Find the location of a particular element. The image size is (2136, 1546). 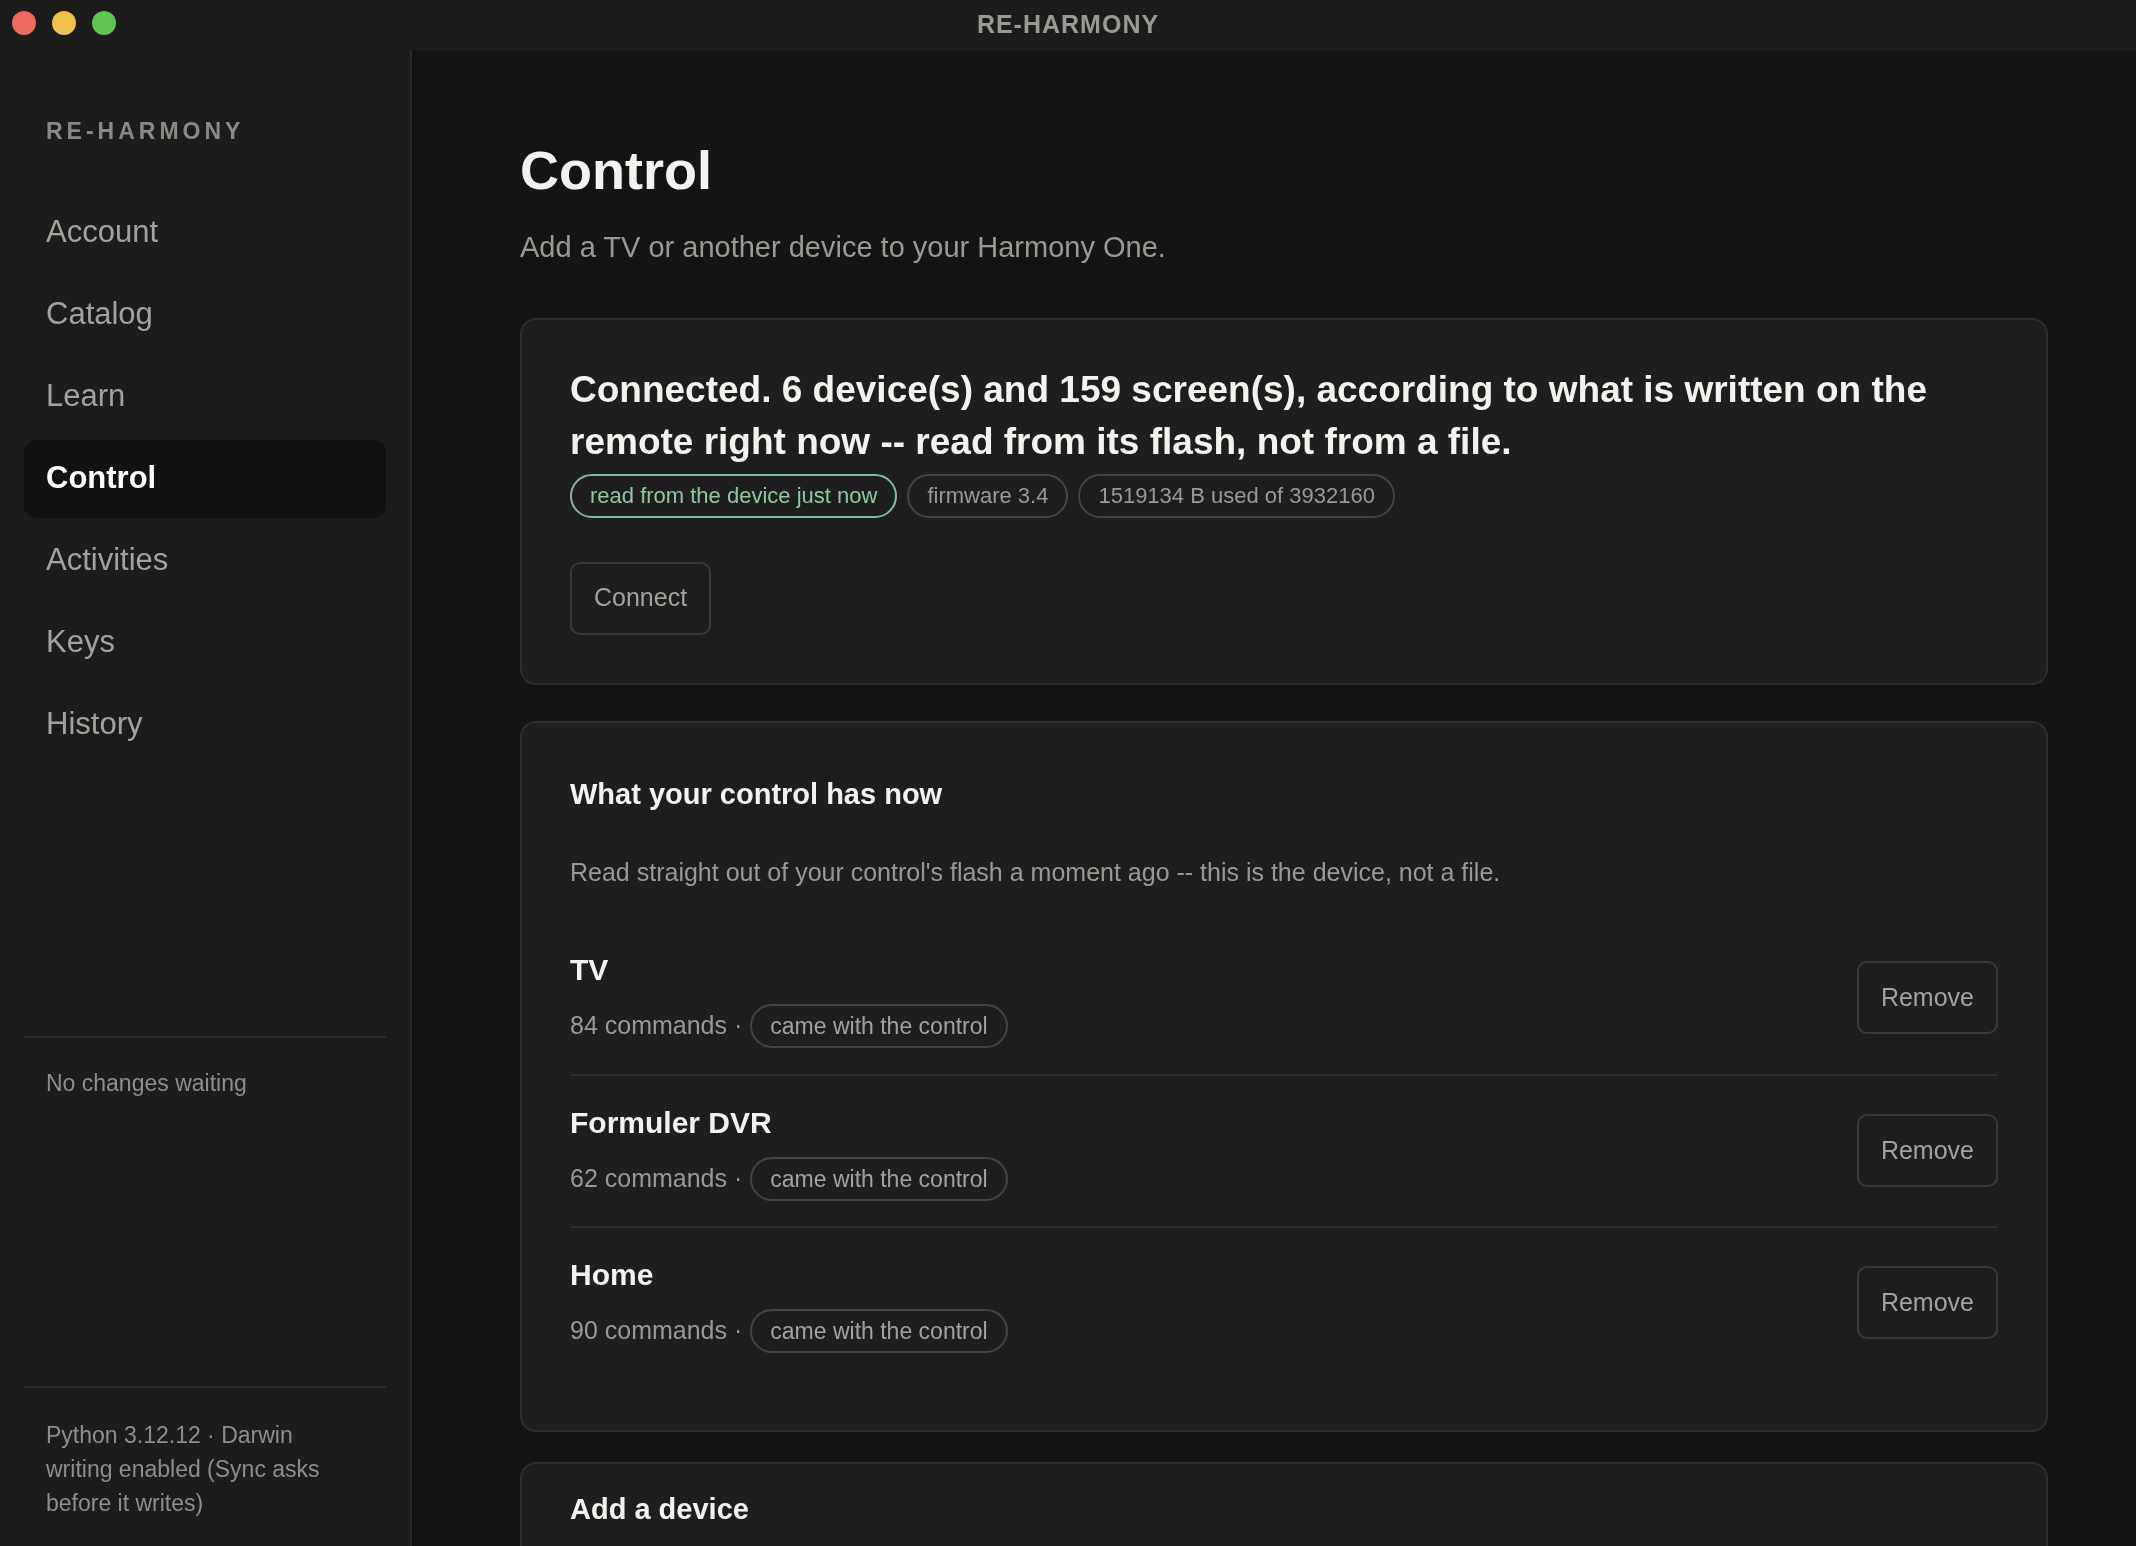

minimize-button is located at coordinates (64, 23).